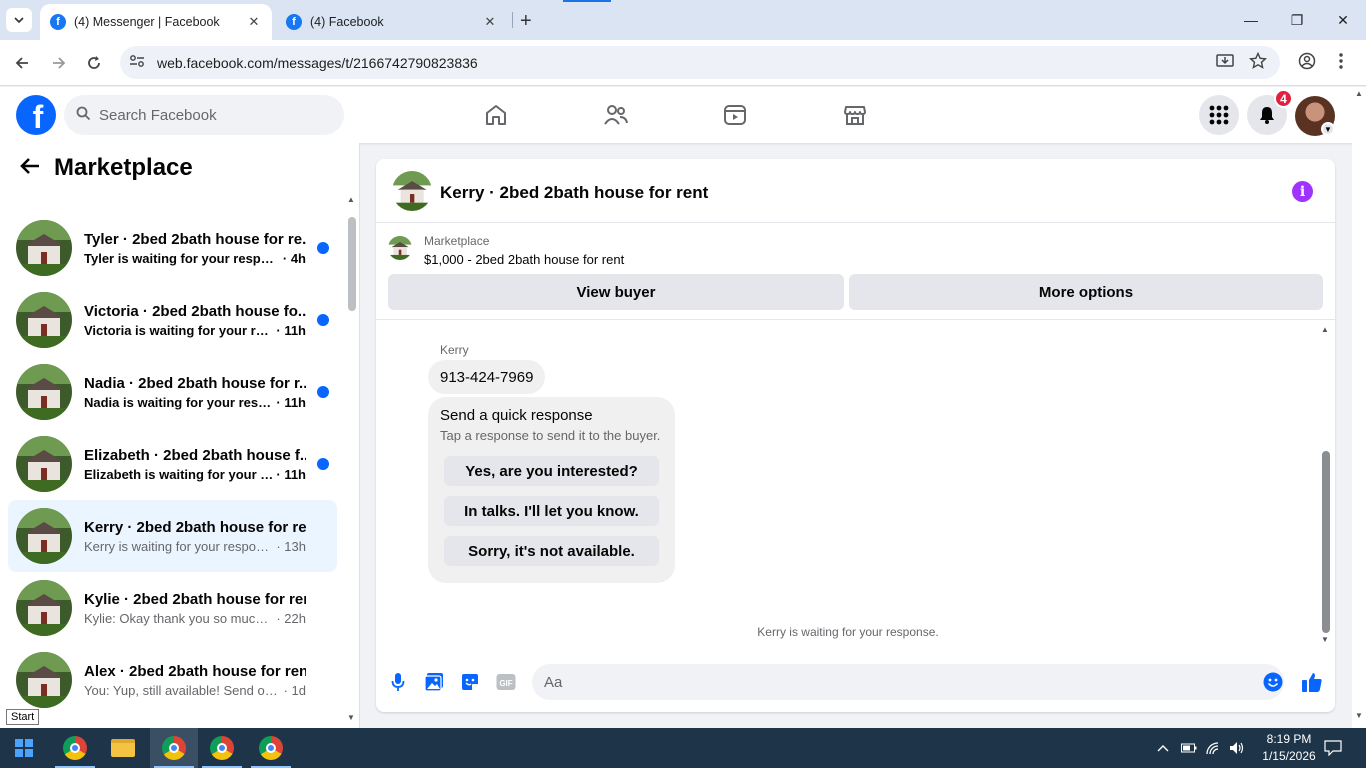 This screenshot has height=768, width=1366. Describe the element at coordinates (551, 511) in the screenshot. I see `quick-response-in-talks-button: In talks. I'll let you know.` at that location.